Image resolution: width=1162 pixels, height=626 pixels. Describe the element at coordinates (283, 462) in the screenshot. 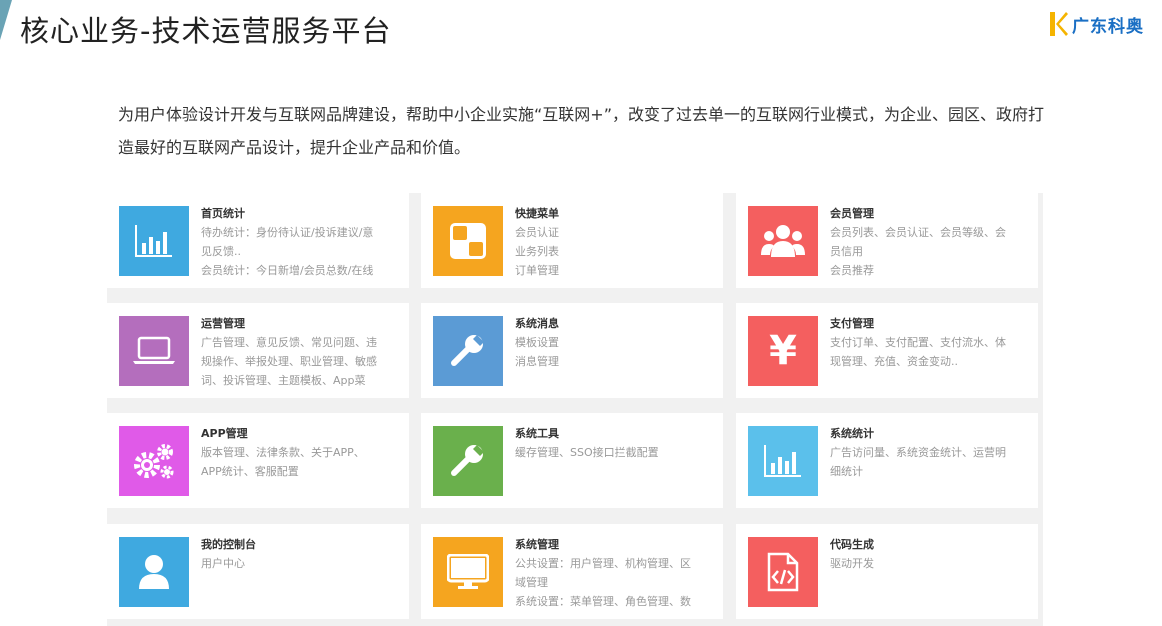

I see `card-desc: 版本管理、法律条款、关于APP、 APP统计、客服配置` at that location.